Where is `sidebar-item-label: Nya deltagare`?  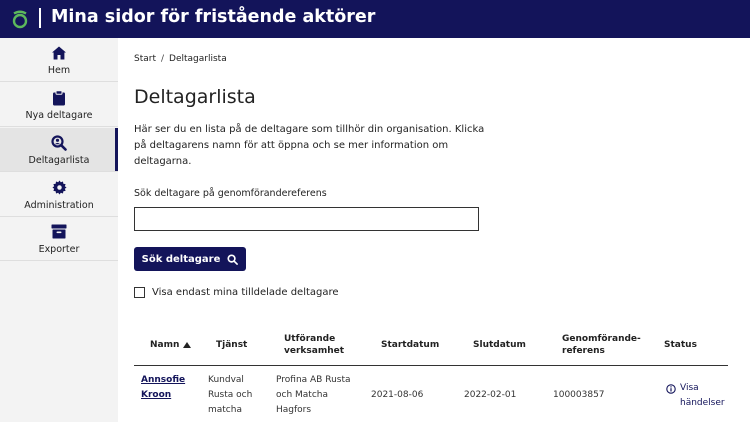 sidebar-item-label: Nya deltagare is located at coordinates (59, 115).